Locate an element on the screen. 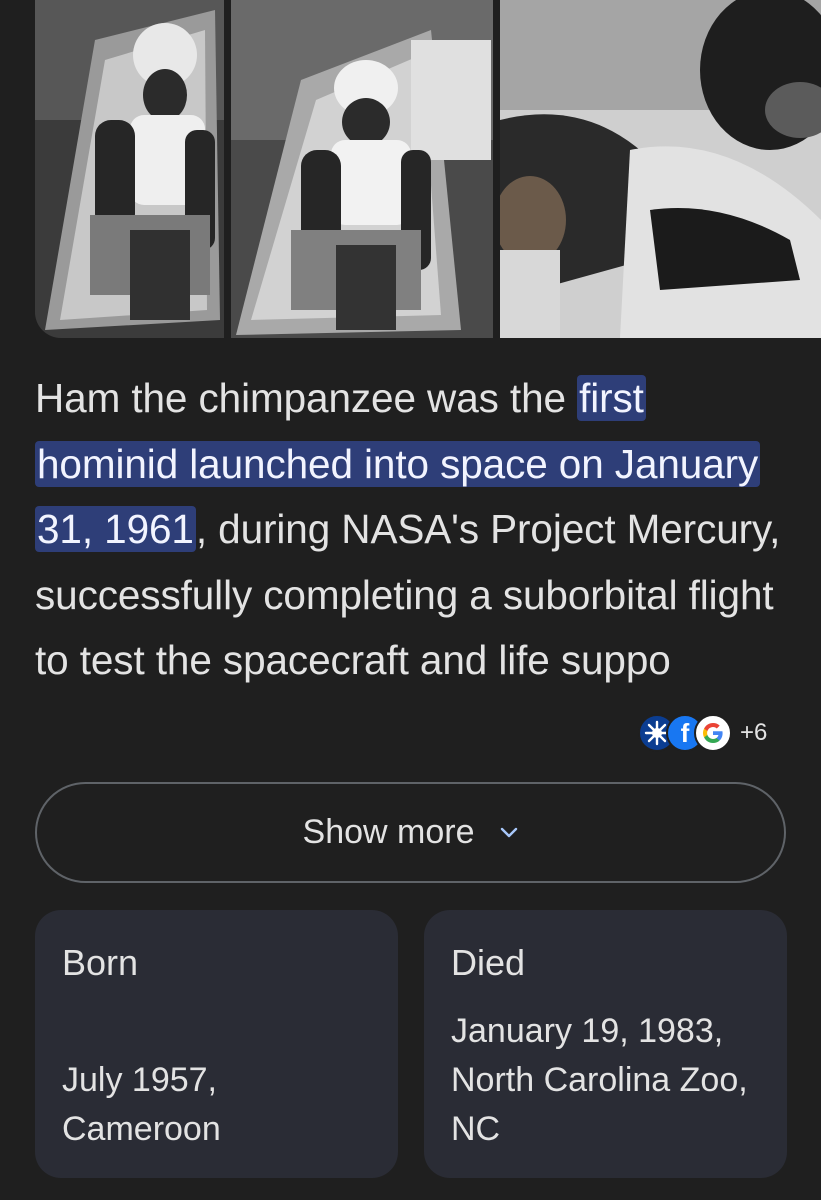 The height and width of the screenshot is (1200, 821). facebook-letter: f is located at coordinates (685, 732).